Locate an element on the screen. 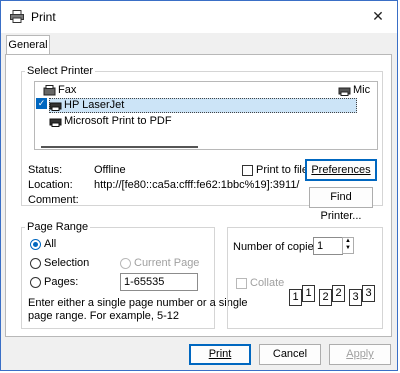  printer-name: Microsoft Print to PDF is located at coordinates (118, 121).